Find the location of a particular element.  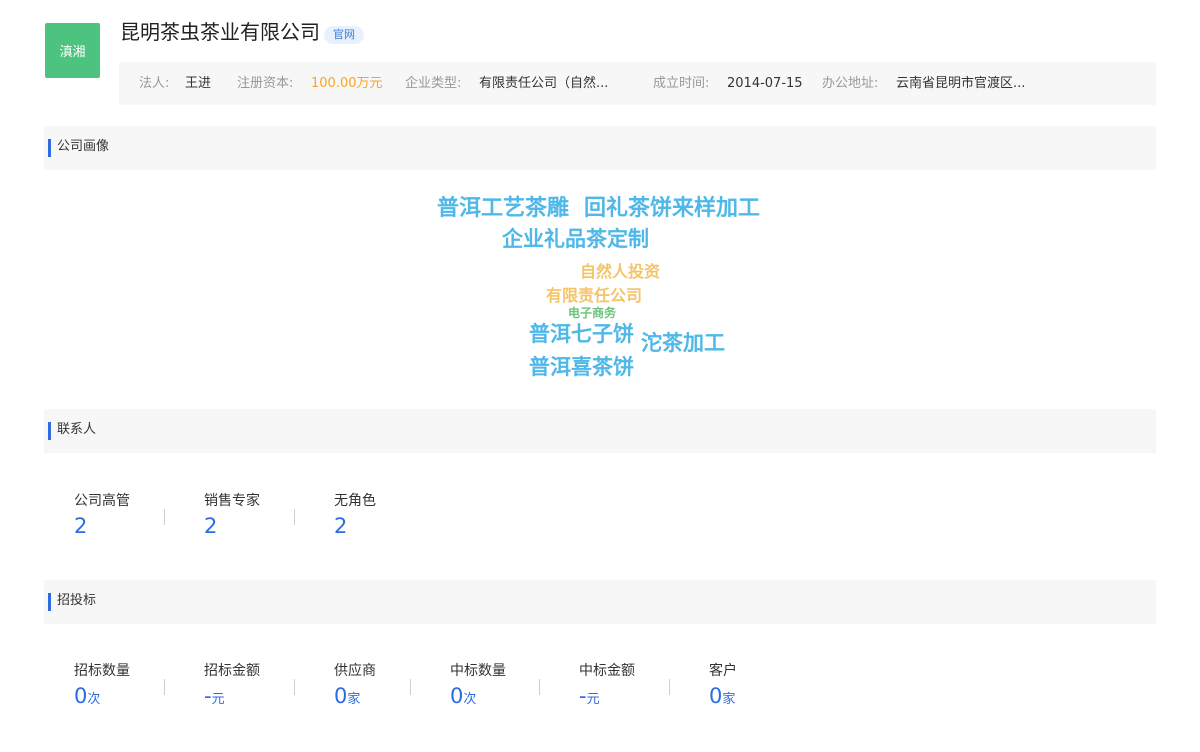

legal-person-label: 法人: is located at coordinates (154, 83).